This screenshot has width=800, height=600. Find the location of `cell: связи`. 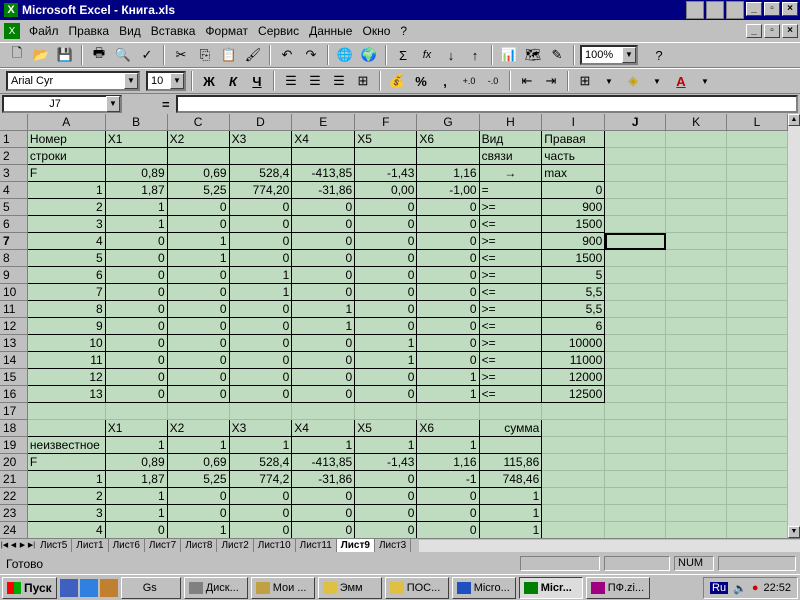

cell: связи is located at coordinates (511, 156).